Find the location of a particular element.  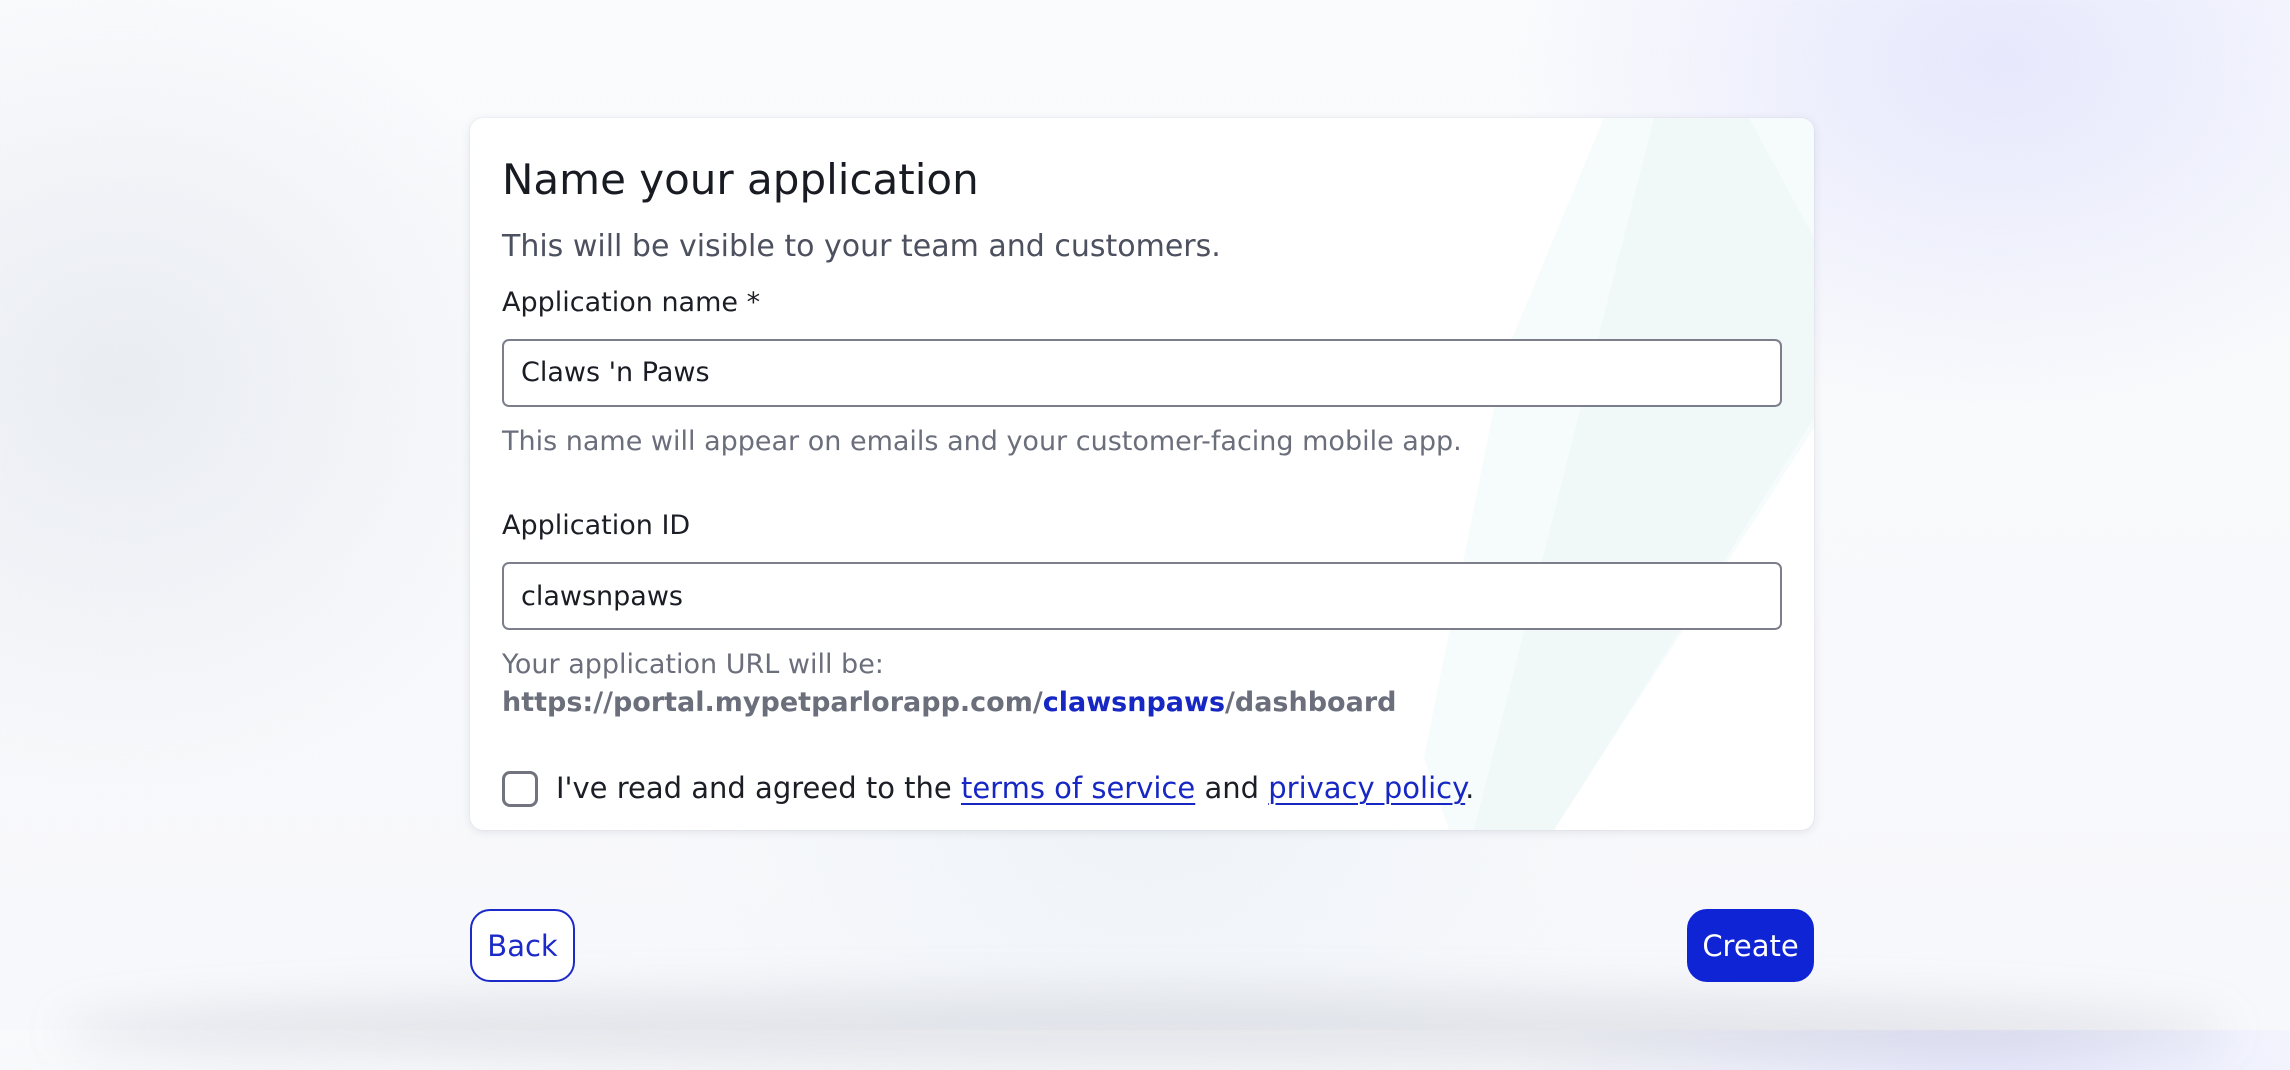

application-url-prefix: Your application URL will be: is located at coordinates (693, 665).